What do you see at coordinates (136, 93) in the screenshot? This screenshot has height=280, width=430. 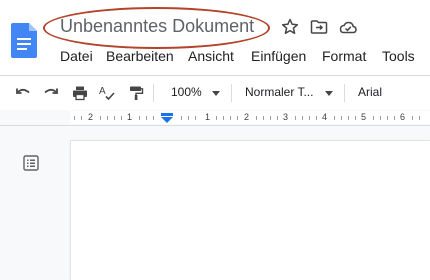 I see `paint-format-icon` at bounding box center [136, 93].